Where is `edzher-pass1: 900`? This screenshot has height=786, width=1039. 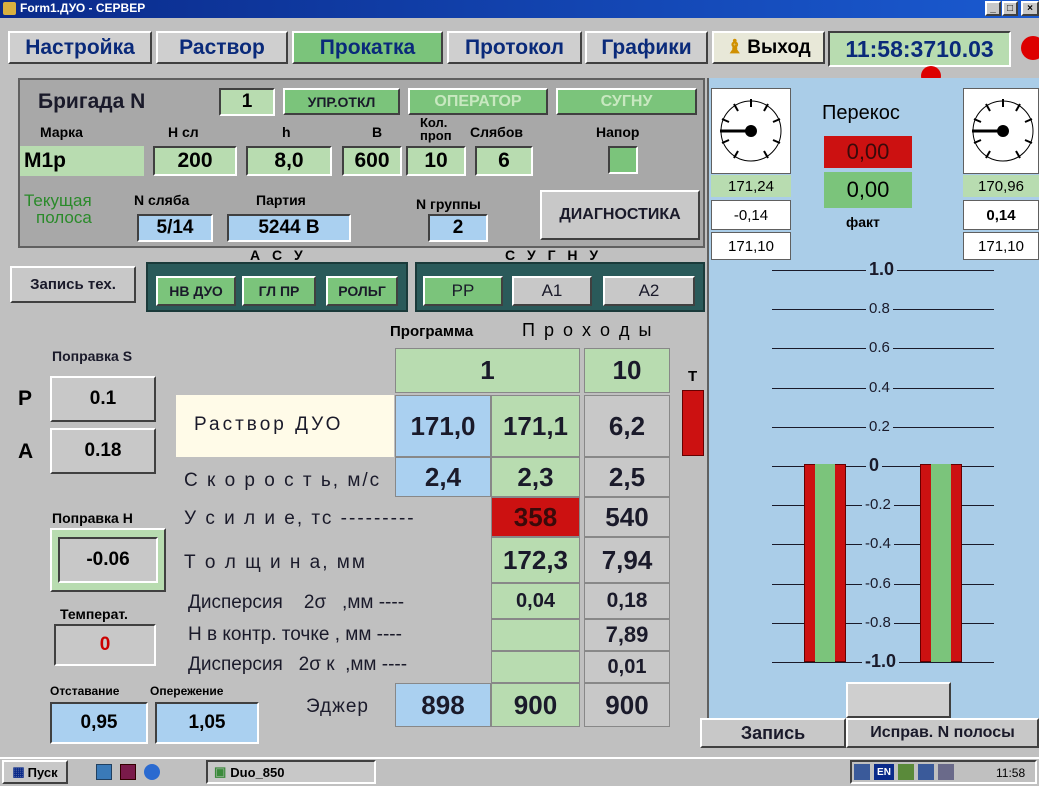
edzher-pass1: 900 is located at coordinates (535, 705).